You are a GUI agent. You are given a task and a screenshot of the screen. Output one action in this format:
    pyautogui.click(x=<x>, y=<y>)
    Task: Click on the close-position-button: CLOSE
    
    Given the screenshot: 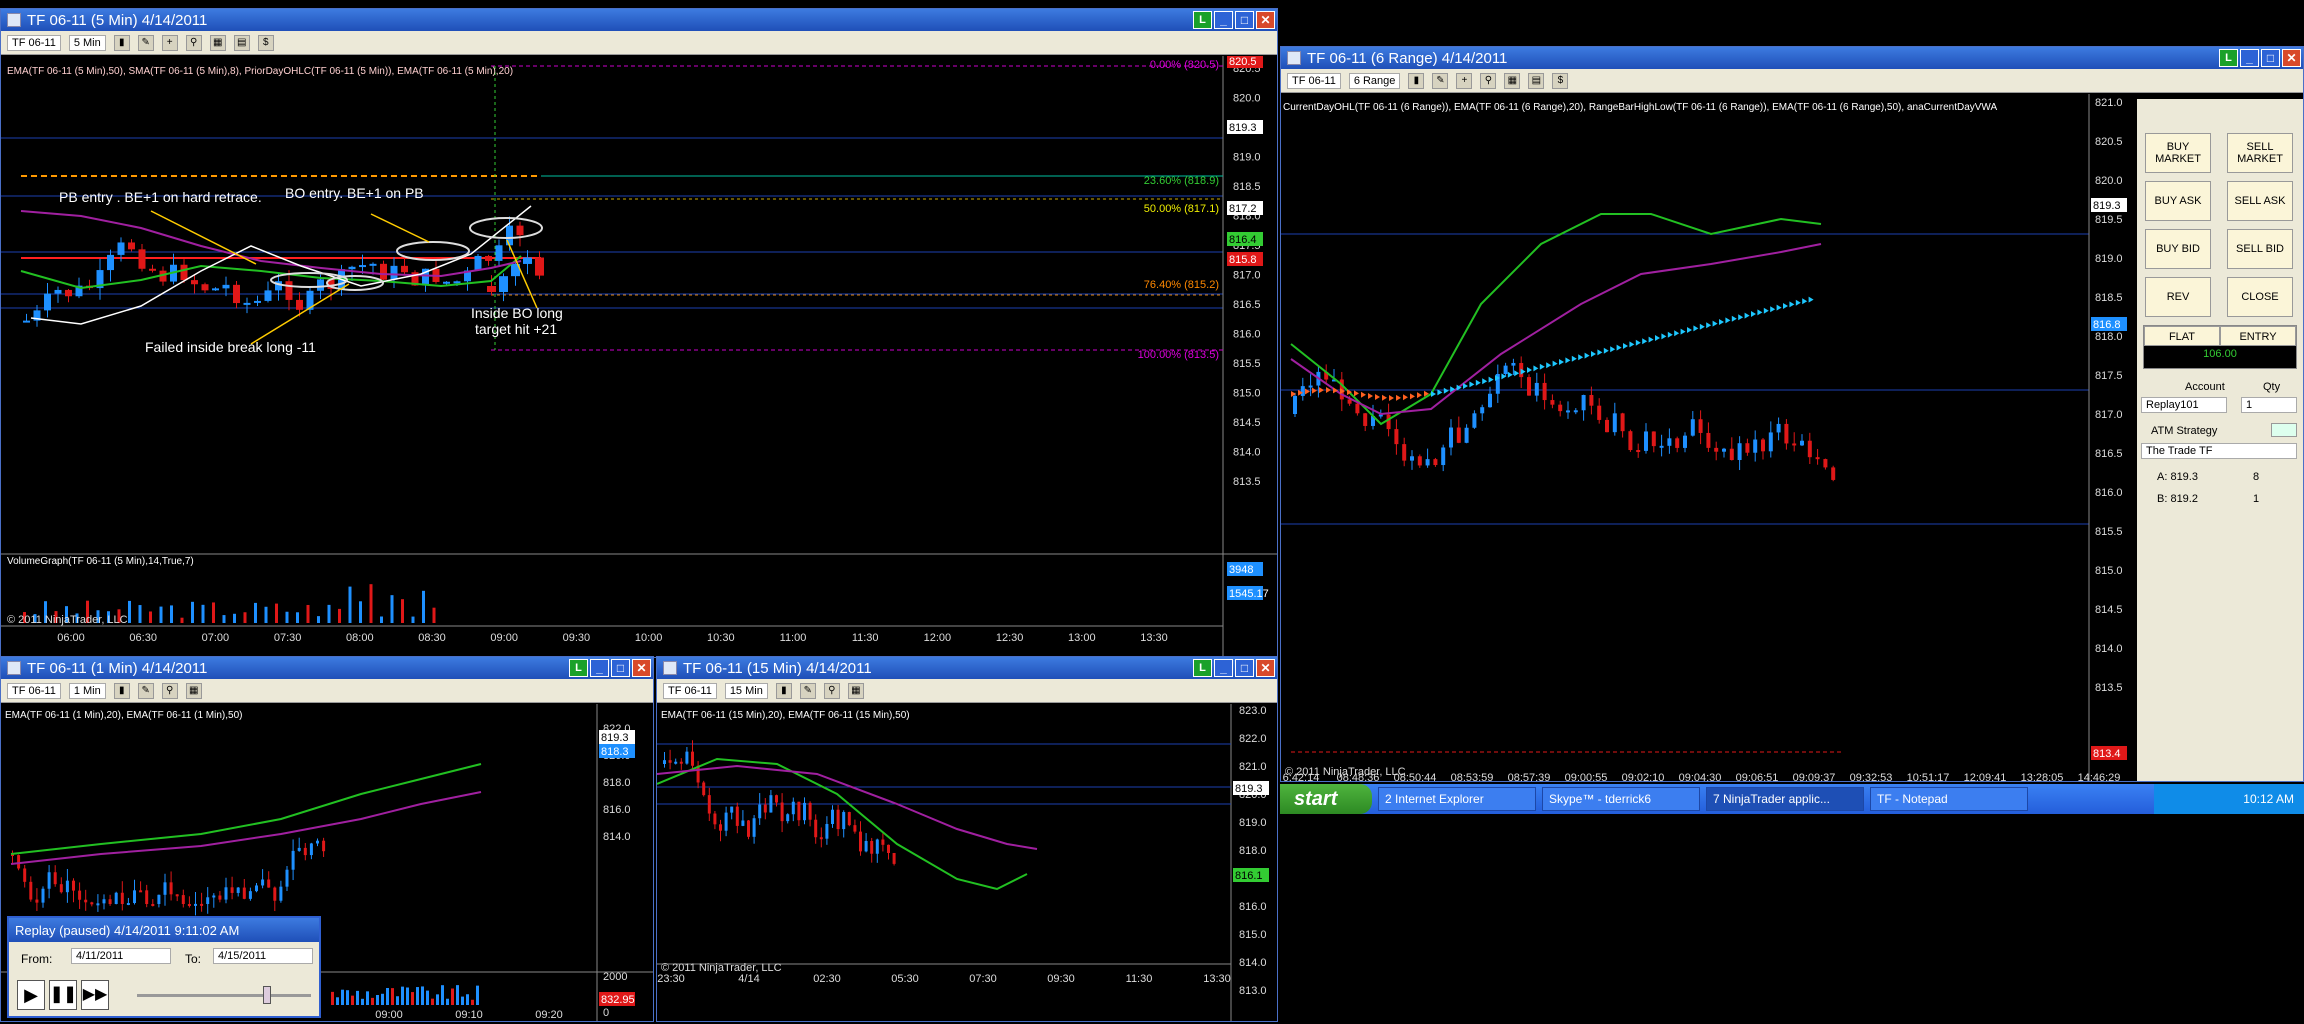 What is the action you would take?
    pyautogui.click(x=2260, y=297)
    